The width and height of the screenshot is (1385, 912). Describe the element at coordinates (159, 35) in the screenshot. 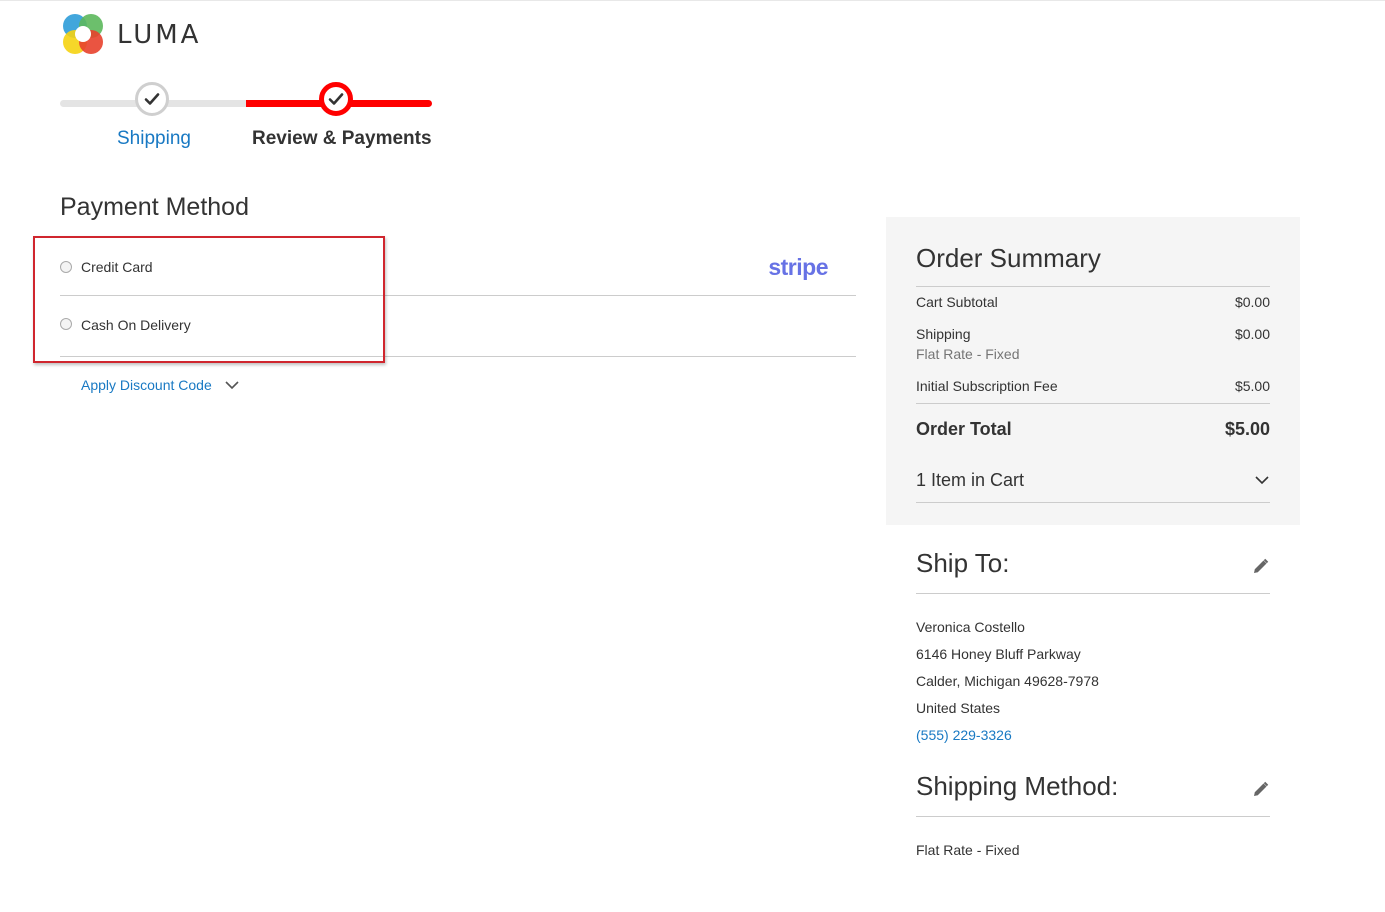

I see `logo-text: LUMA` at that location.